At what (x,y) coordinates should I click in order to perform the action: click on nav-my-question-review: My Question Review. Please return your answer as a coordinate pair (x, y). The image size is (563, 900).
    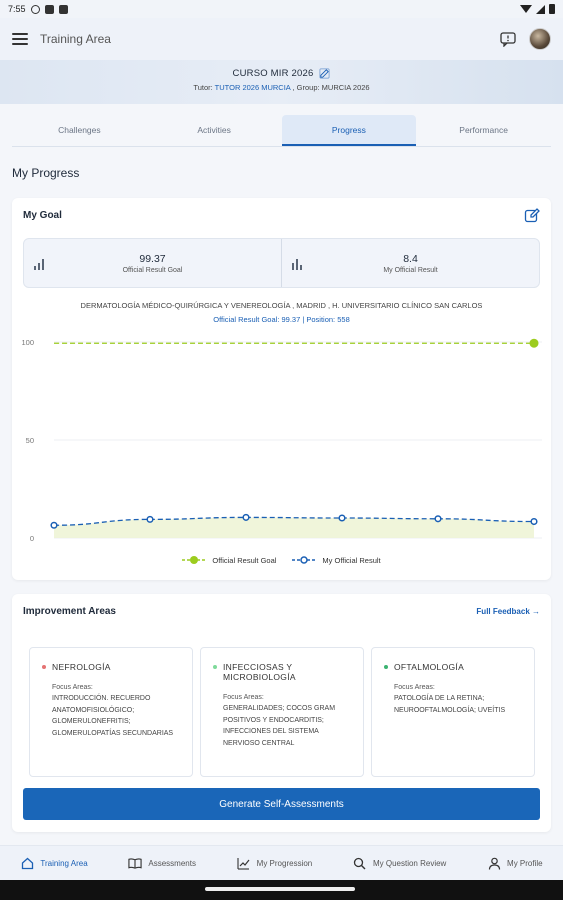
    Looking at the image, I should click on (399, 863).